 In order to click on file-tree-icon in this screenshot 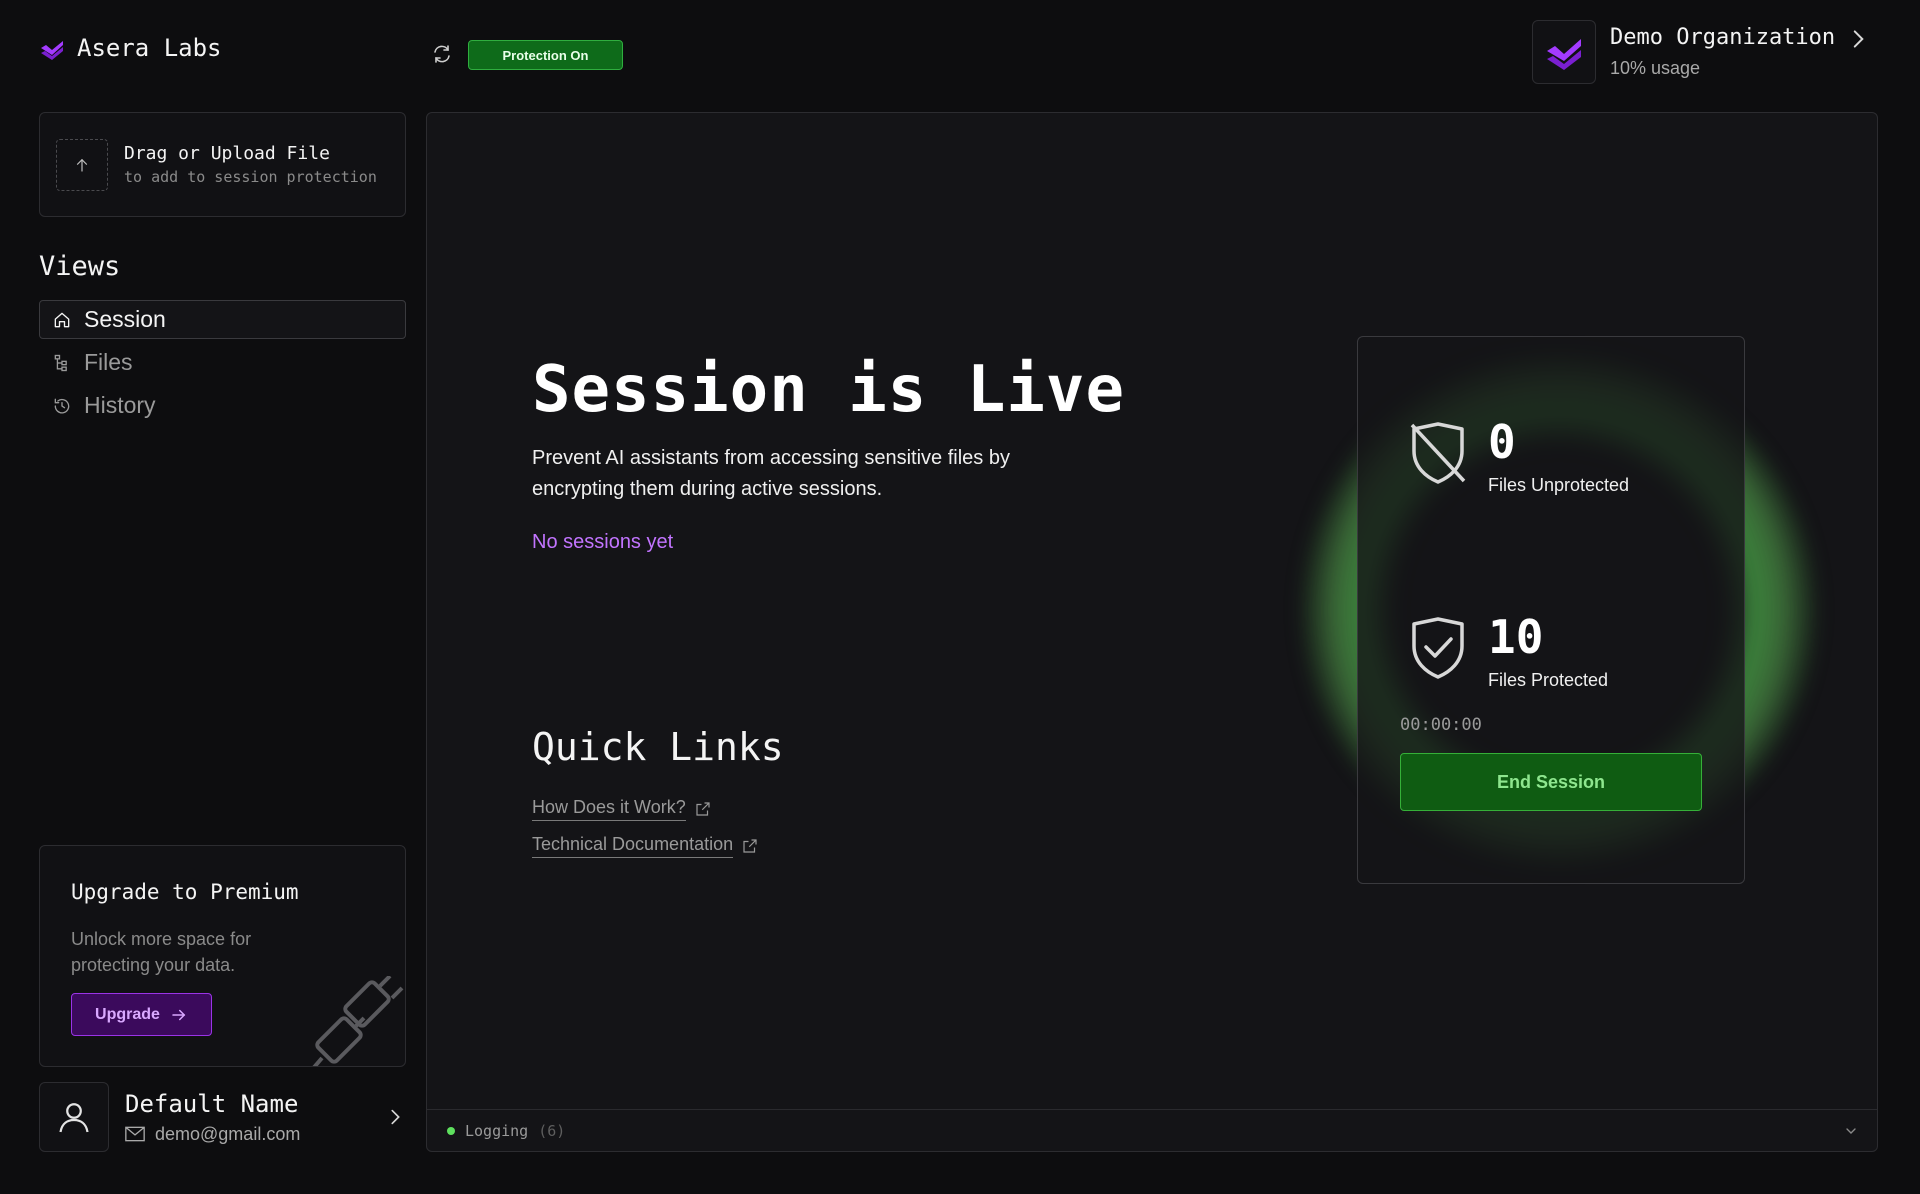, I will do `click(60, 362)`.